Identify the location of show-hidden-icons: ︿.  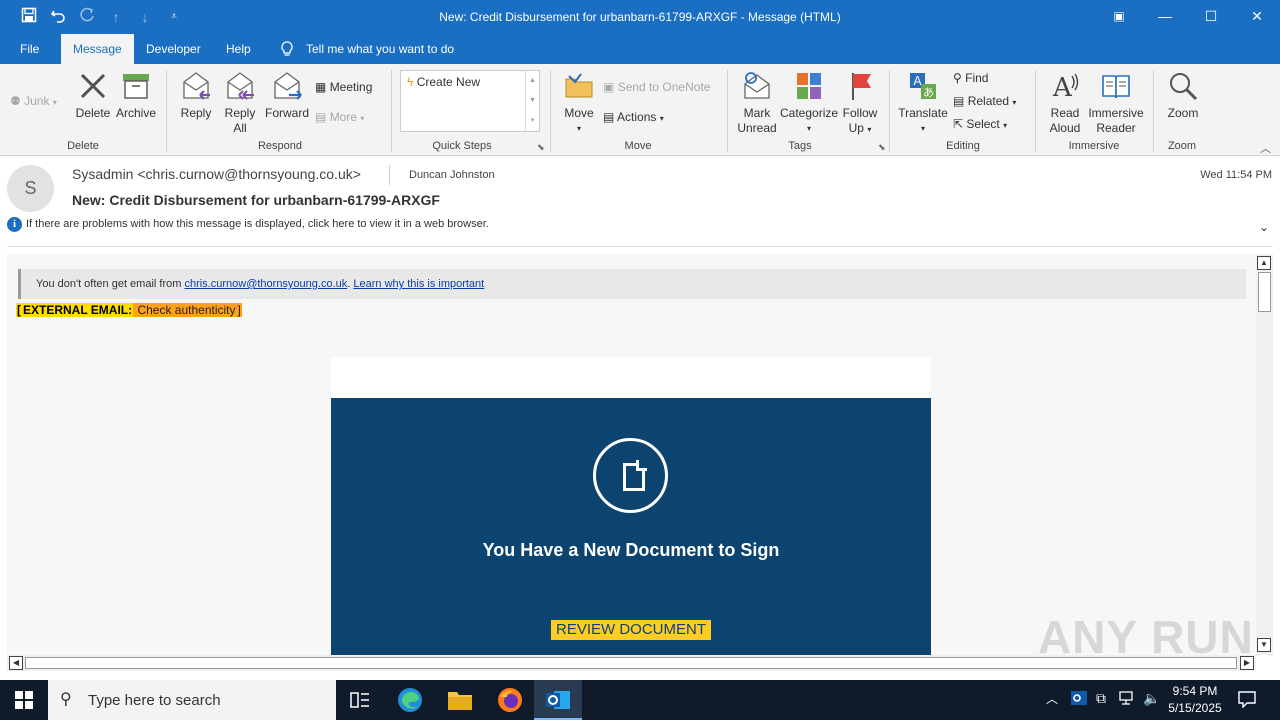
(1052, 698).